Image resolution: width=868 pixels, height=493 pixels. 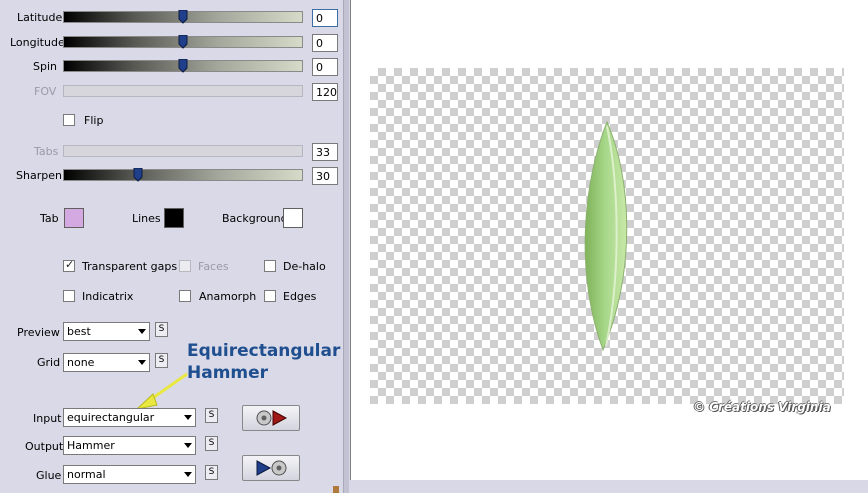 I want to click on output-select: Hammer, so click(x=129, y=445).